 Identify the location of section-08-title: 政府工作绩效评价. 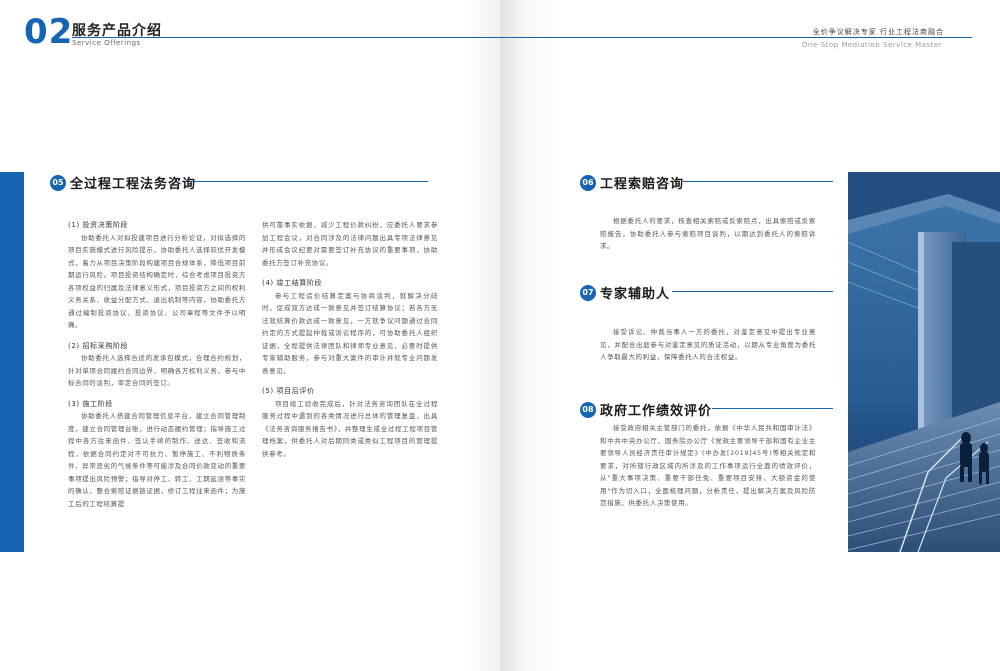
(656, 411).